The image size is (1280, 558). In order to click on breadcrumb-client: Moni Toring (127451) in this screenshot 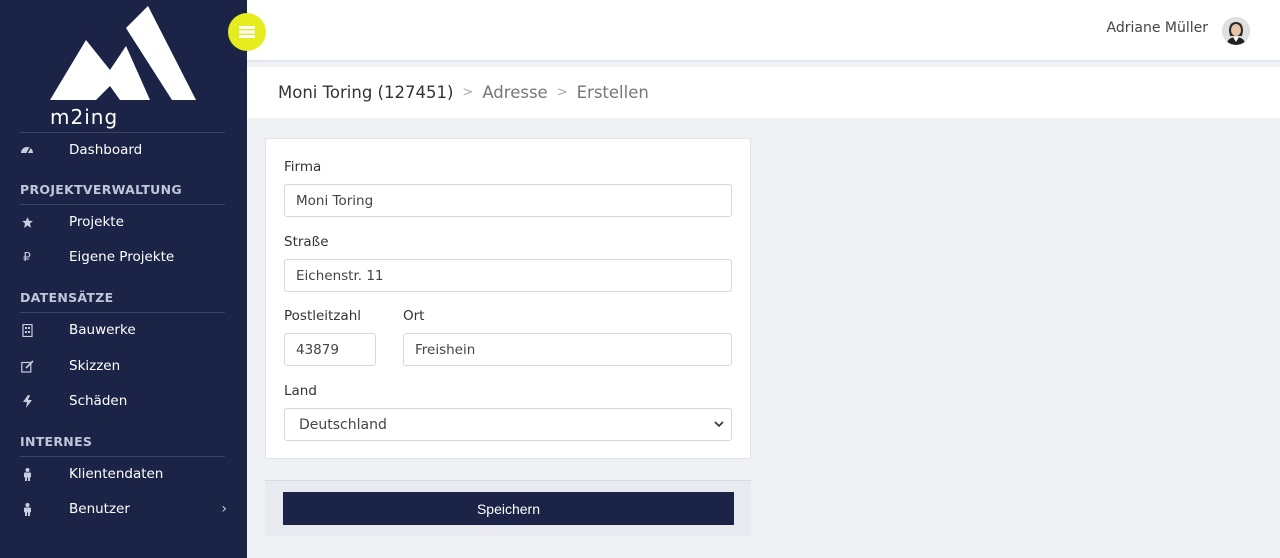, I will do `click(365, 92)`.